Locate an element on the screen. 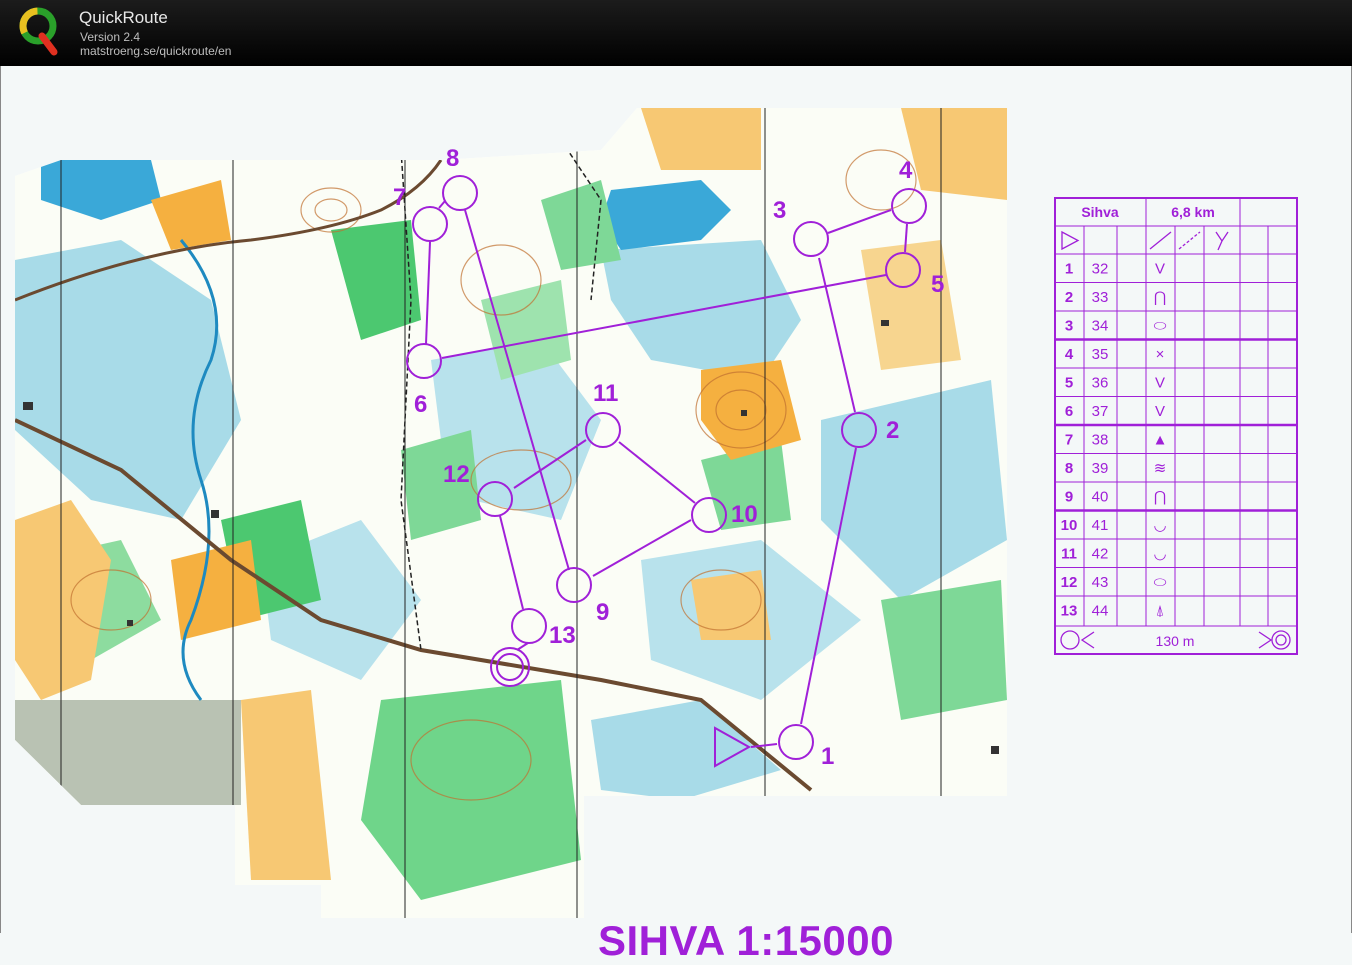  control-code: 37 is located at coordinates (1100, 411).